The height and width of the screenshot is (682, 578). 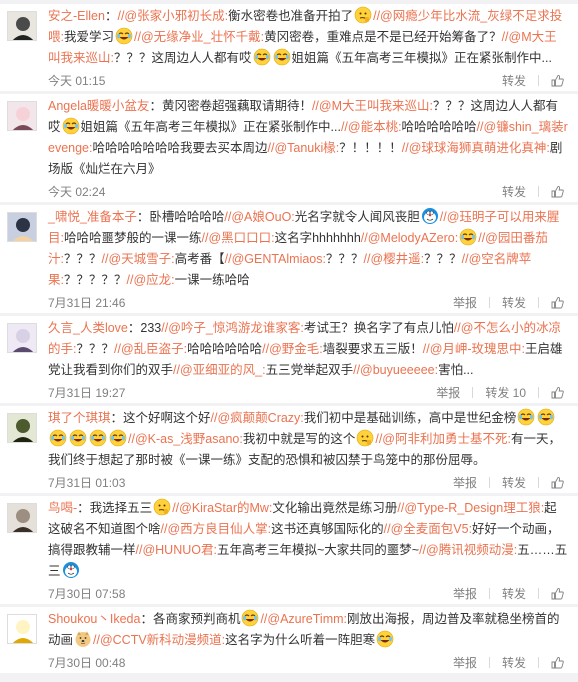 What do you see at coordinates (88, 328) in the screenshot?
I see `username-link: 久言_人类love` at bounding box center [88, 328].